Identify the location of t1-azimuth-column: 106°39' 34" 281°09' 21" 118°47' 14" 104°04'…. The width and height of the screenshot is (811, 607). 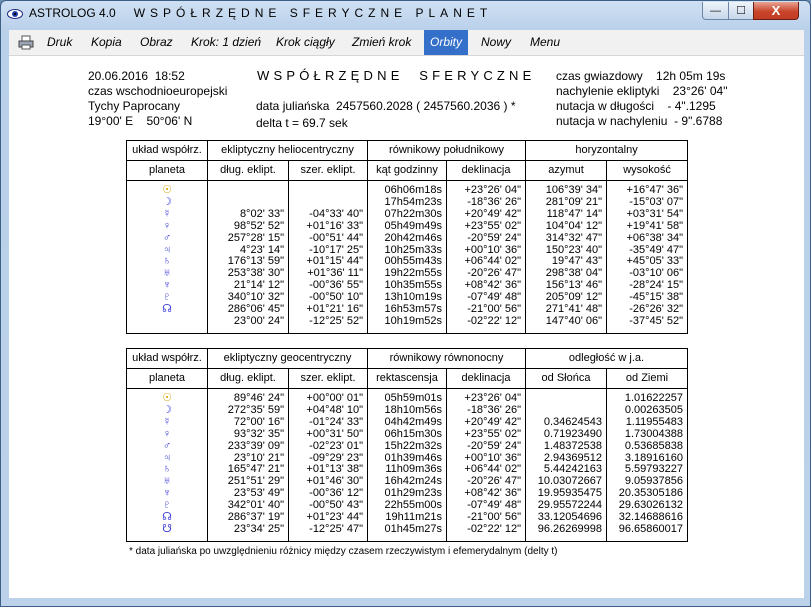
(566, 257).